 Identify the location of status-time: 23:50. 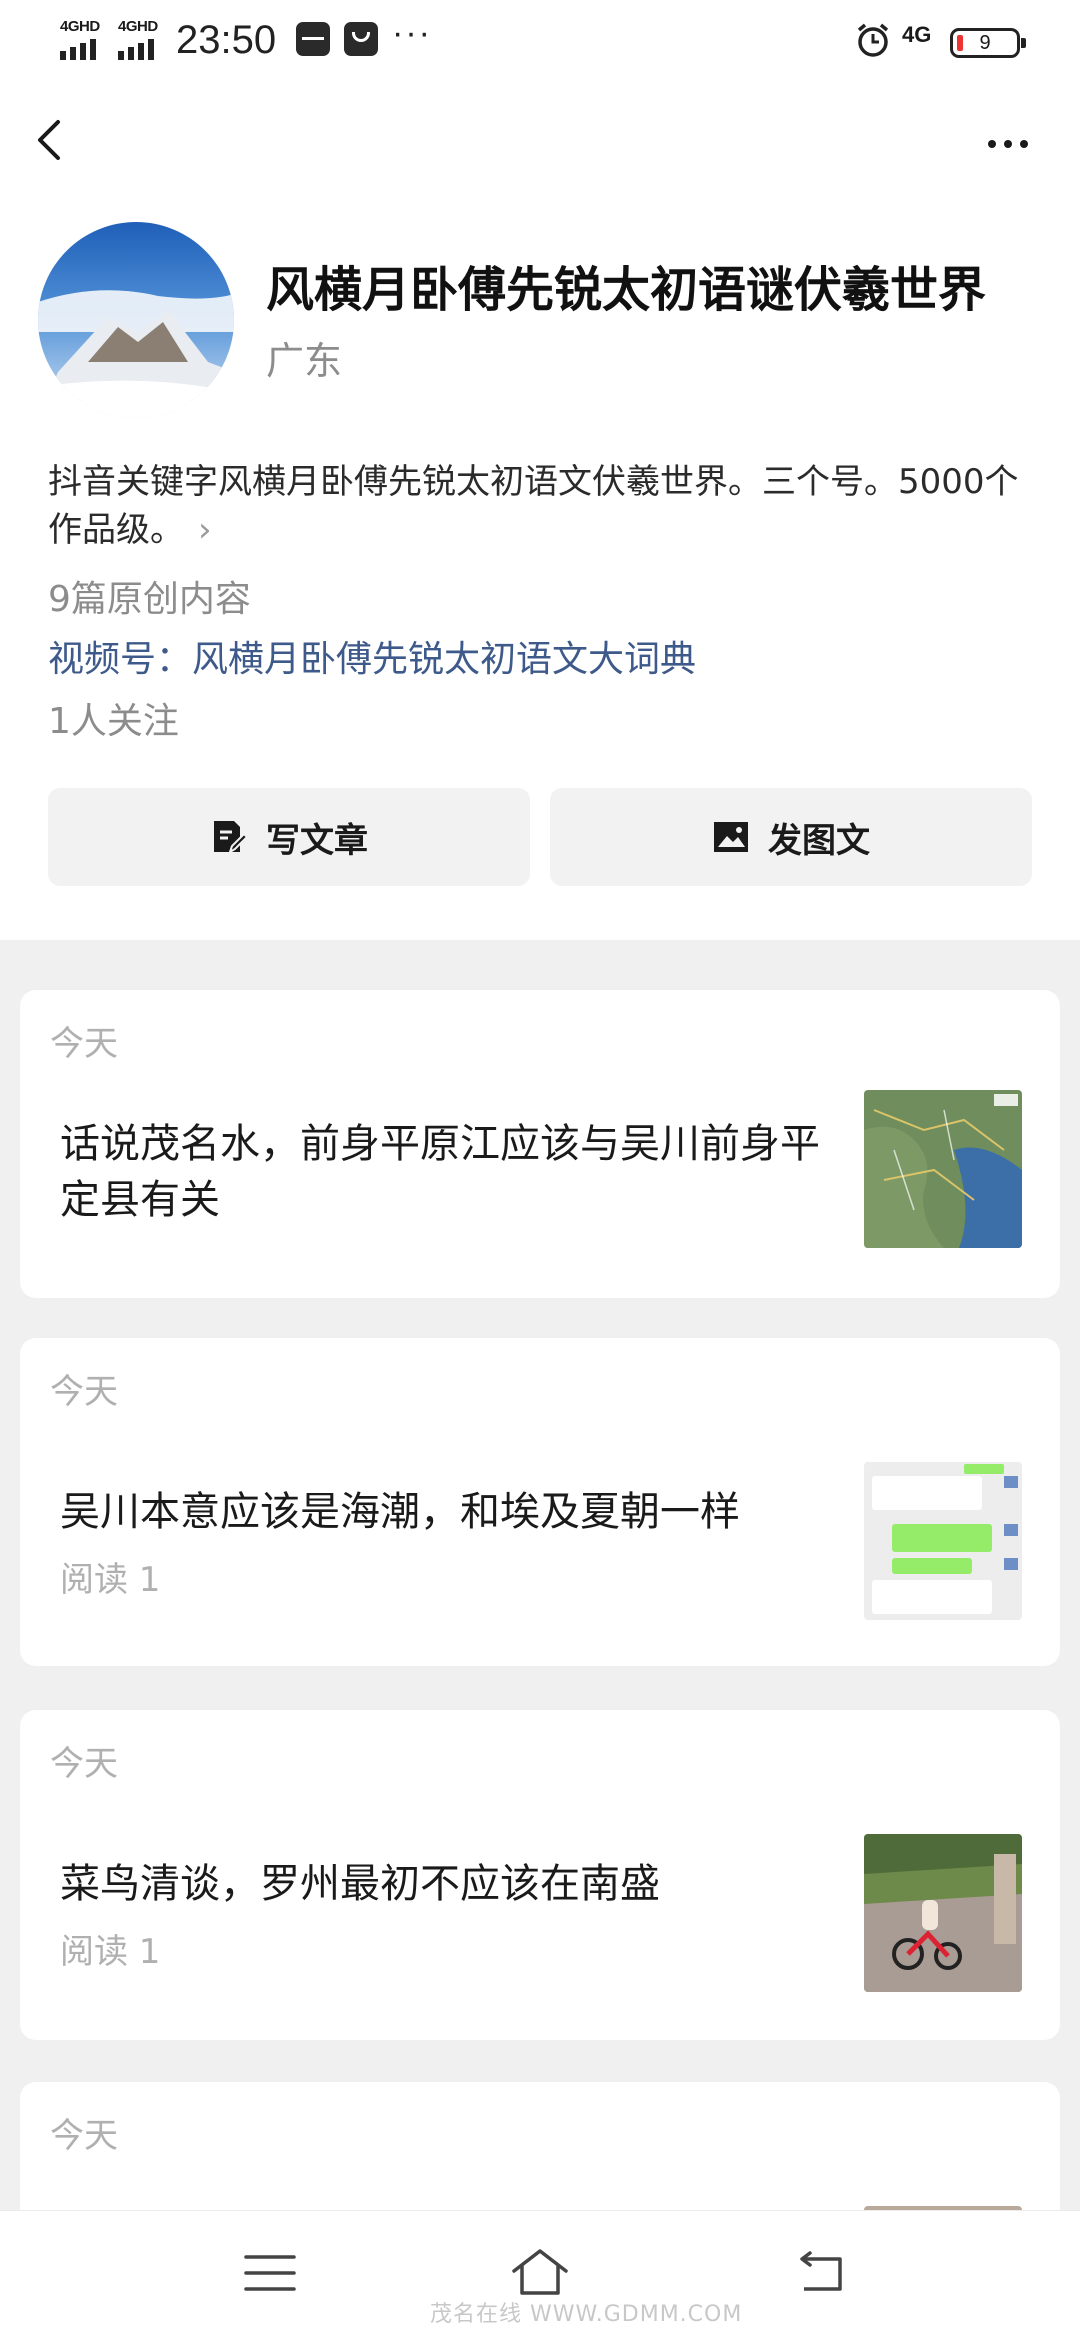
(226, 40).